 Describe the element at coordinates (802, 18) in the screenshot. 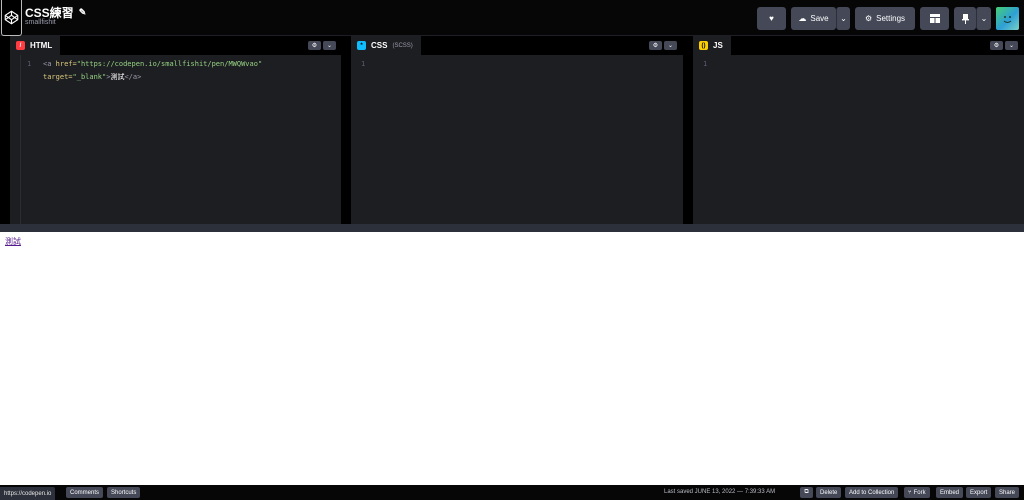

I see `cloud-icon: ☁` at that location.